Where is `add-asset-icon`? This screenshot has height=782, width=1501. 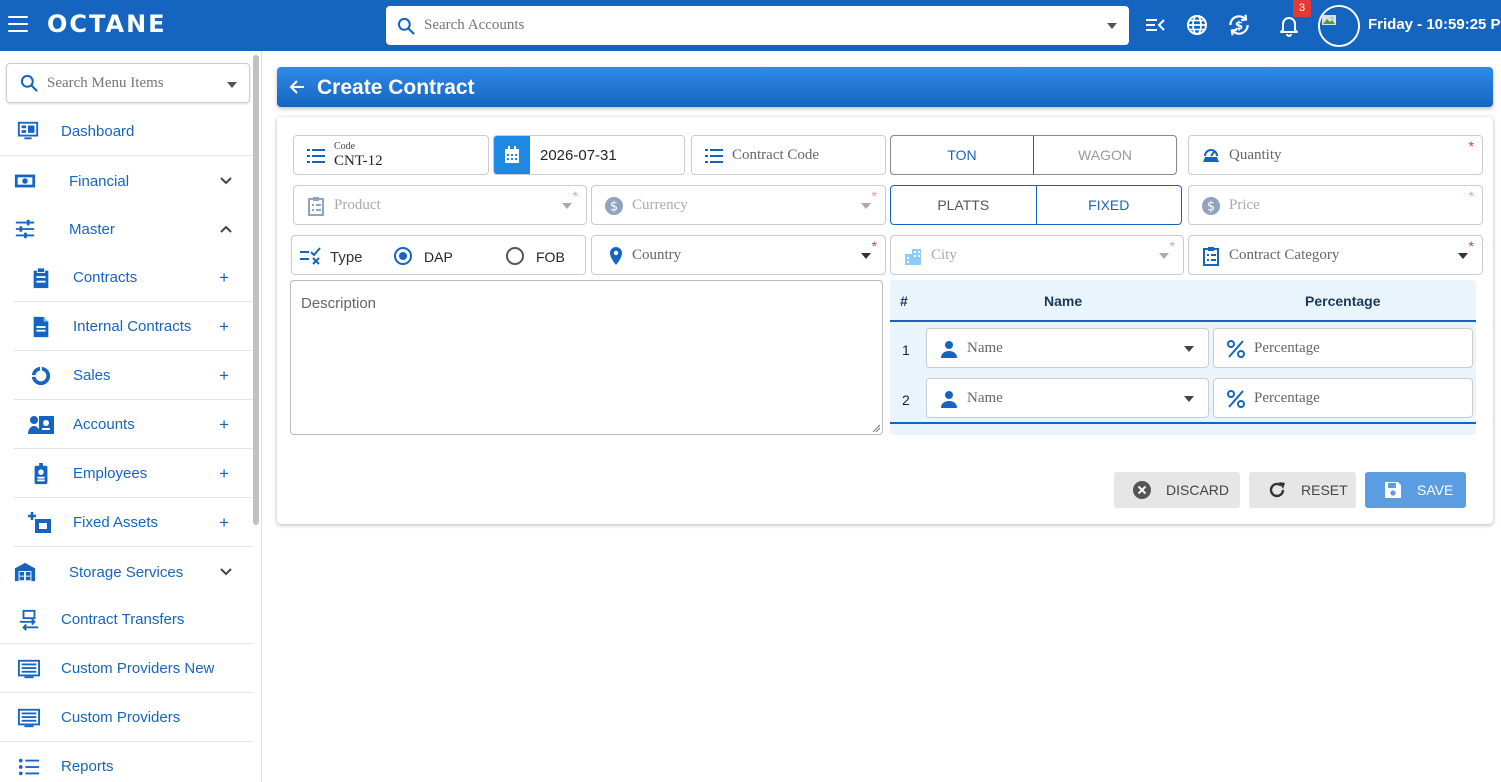
add-asset-icon is located at coordinates (39, 522).